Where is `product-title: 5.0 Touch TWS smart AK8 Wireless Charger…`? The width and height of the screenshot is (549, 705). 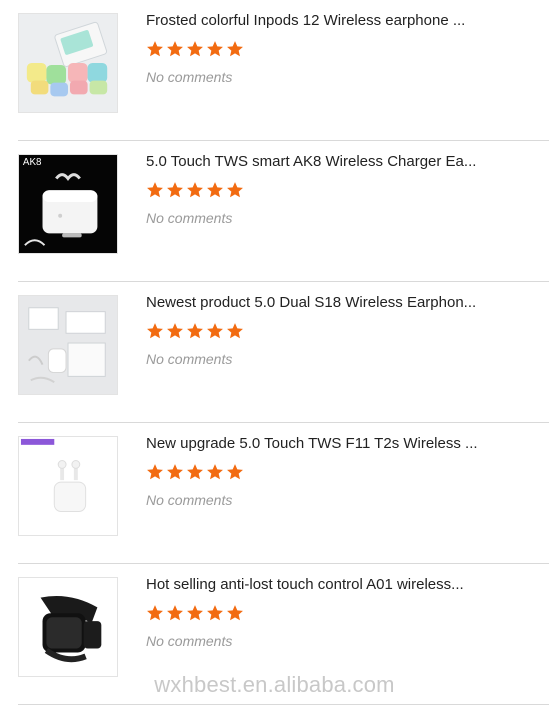
product-title: 5.0 Touch TWS smart AK8 Wireless Charger… is located at coordinates (316, 162).